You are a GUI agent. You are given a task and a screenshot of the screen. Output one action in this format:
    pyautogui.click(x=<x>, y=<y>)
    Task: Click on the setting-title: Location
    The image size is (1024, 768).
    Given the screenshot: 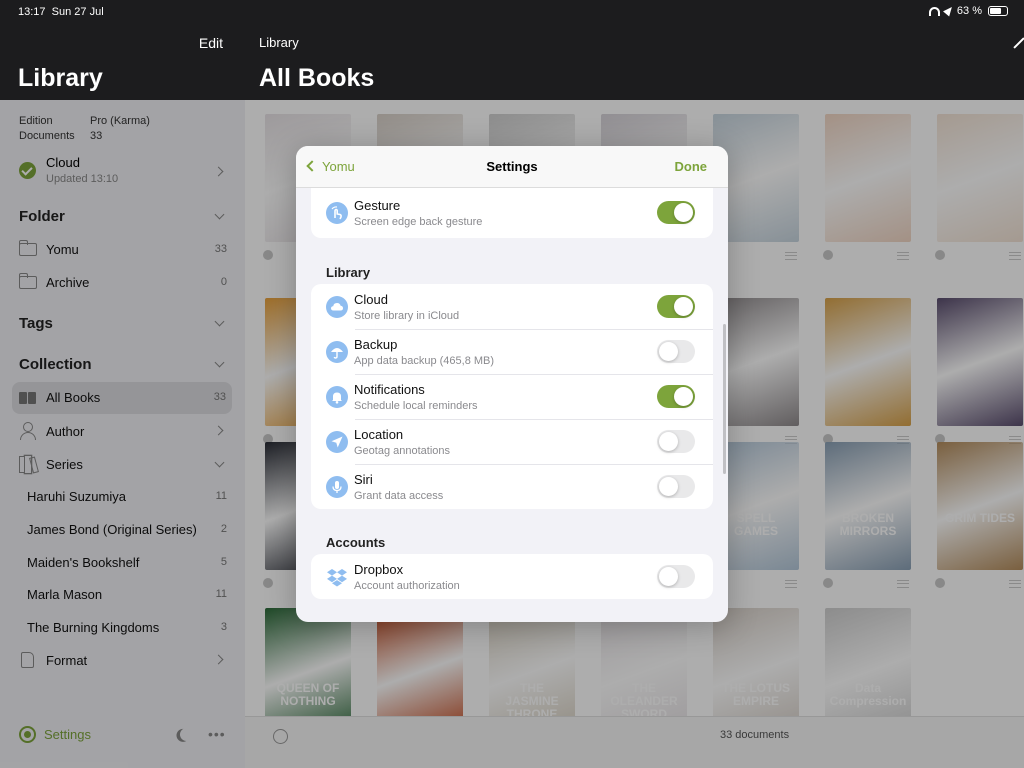 What is the action you would take?
    pyautogui.click(x=379, y=434)
    